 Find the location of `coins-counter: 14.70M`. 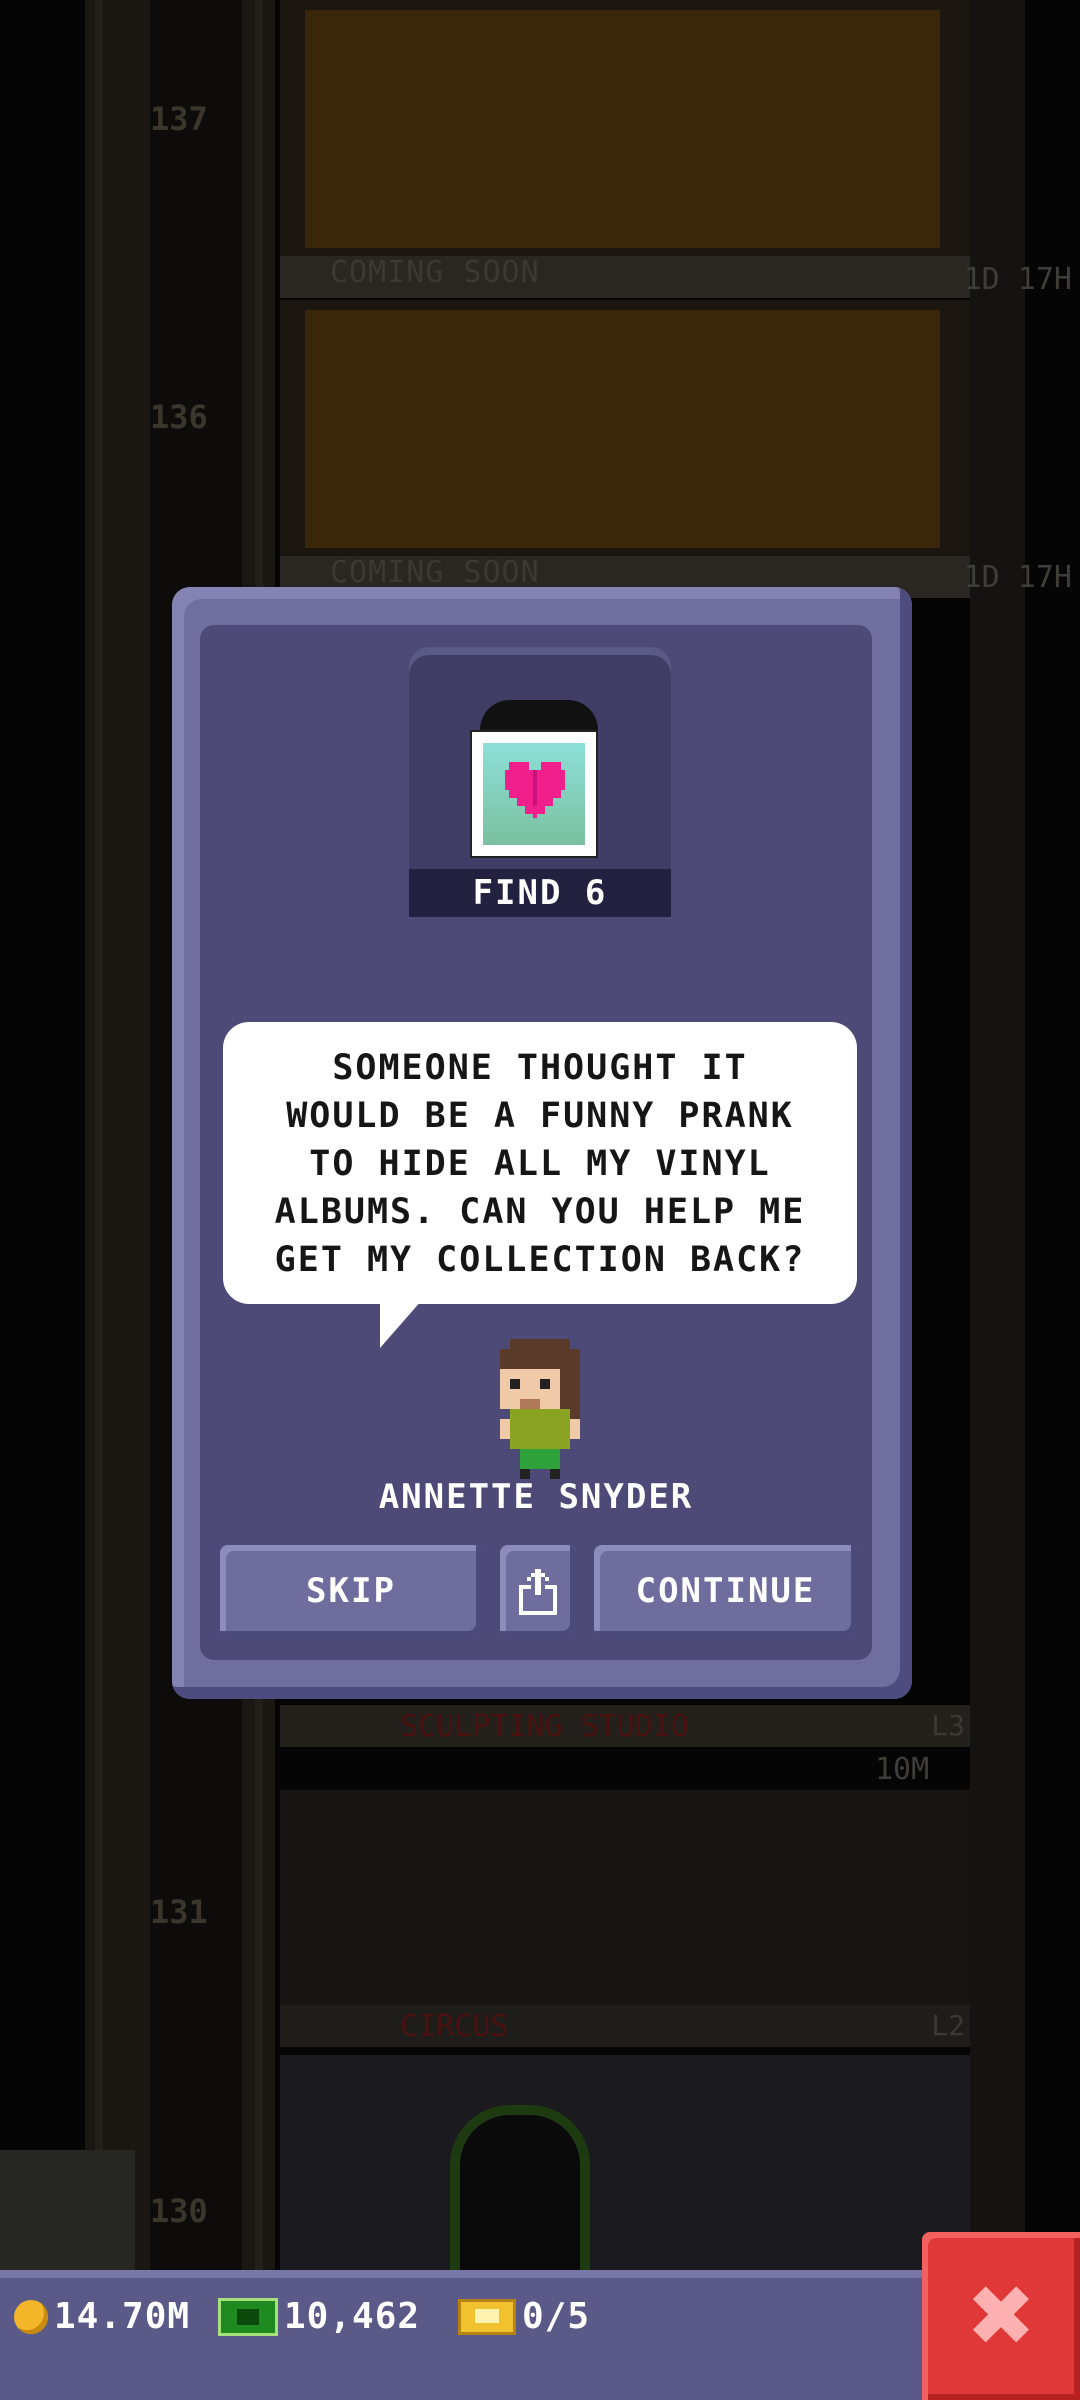

coins-counter: 14.70M is located at coordinates (102, 2316).